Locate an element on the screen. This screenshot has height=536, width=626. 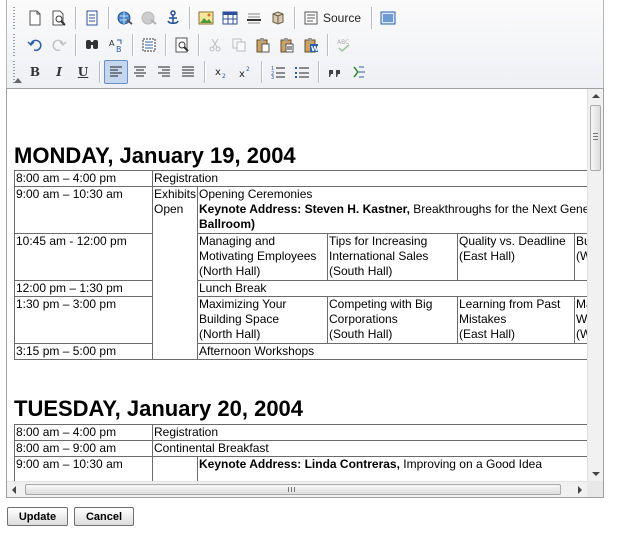
image-icon is located at coordinates (206, 18).